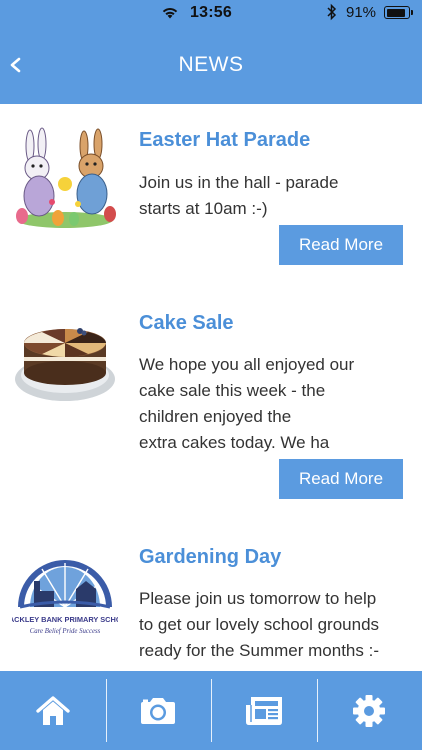 This screenshot has height=750, width=422. I want to click on tab-photos, so click(158, 710).